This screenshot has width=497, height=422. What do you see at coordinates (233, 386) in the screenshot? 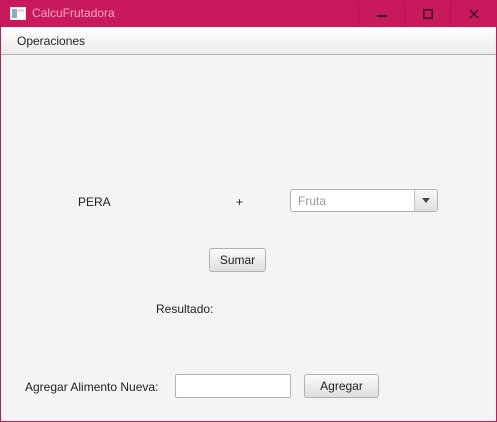
I see `new-food-input` at bounding box center [233, 386].